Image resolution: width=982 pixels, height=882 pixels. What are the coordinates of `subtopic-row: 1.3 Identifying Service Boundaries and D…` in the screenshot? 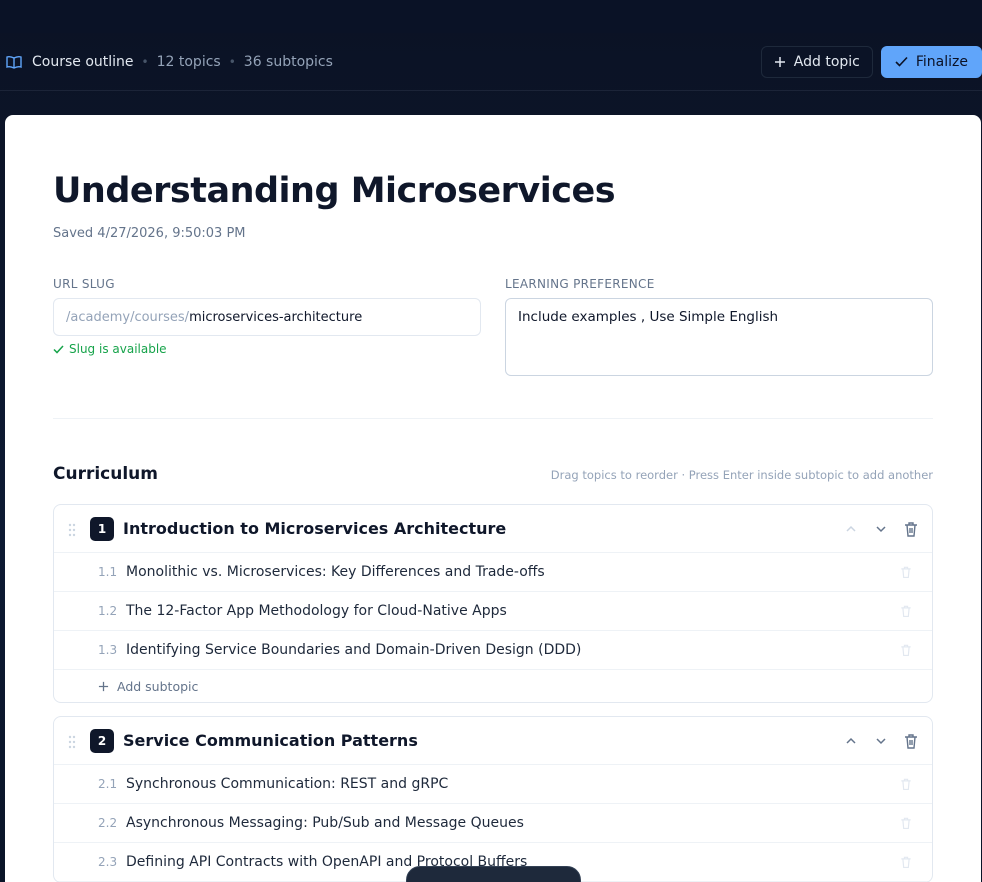 It's located at (493, 650).